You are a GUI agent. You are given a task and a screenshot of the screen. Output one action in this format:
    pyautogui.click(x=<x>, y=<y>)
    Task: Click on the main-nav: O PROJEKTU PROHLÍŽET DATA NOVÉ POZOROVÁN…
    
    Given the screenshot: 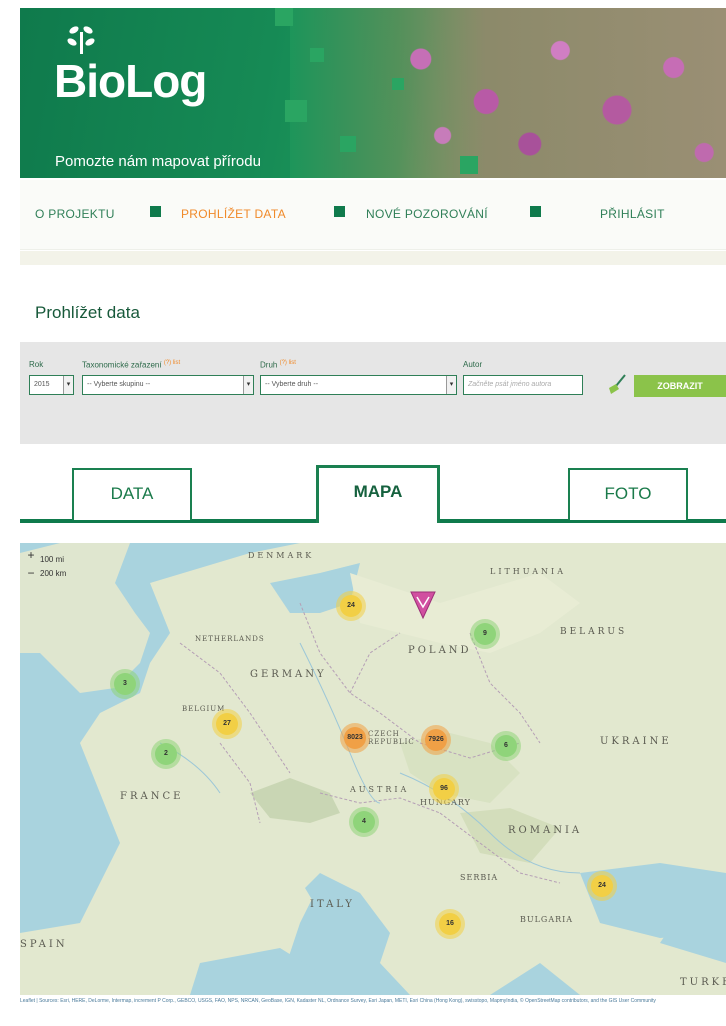 What is the action you would take?
    pyautogui.click(x=373, y=215)
    